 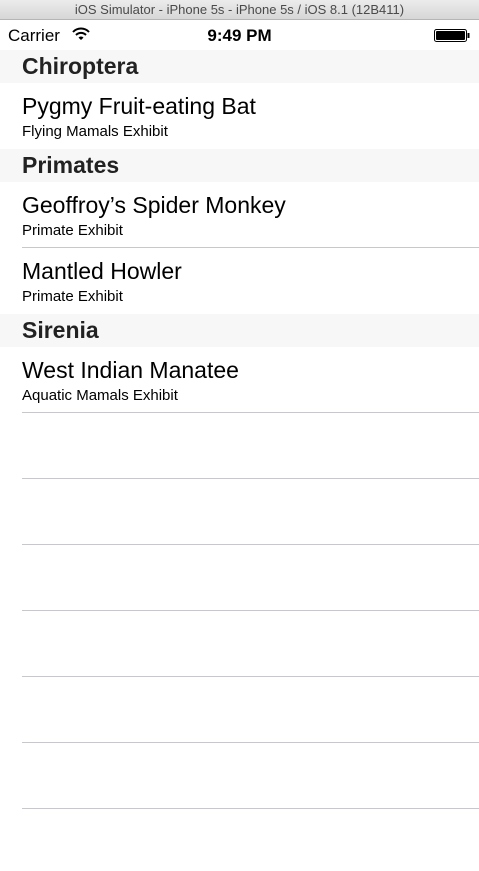 I want to click on status-time: 9:49 PM, so click(x=239, y=35).